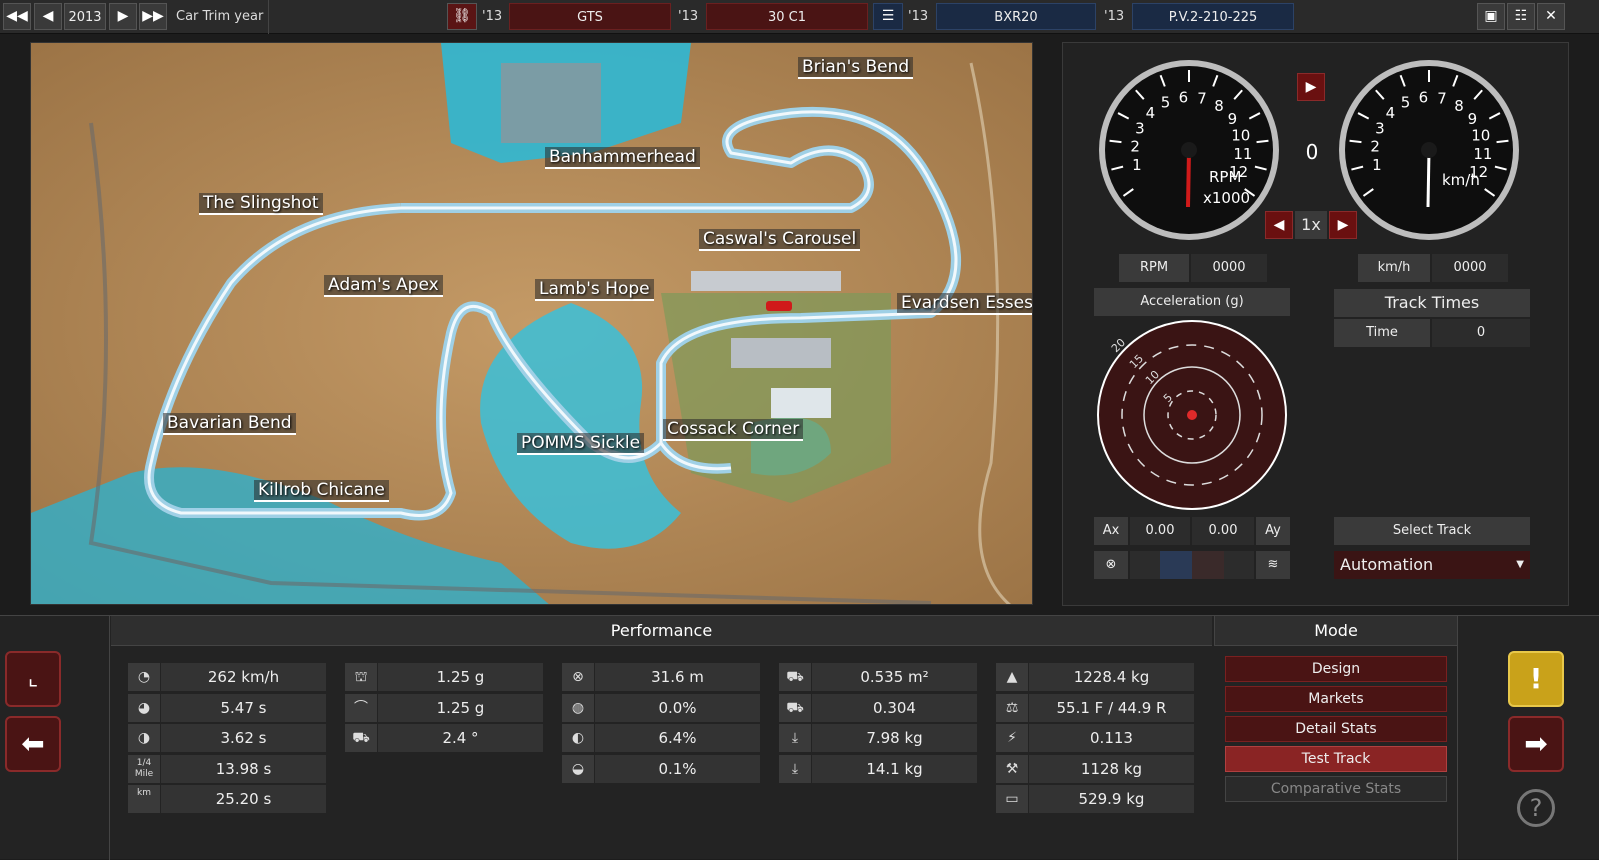 This screenshot has height=860, width=1599. What do you see at coordinates (123, 16) in the screenshot?
I see `next-year-icon: ▶` at bounding box center [123, 16].